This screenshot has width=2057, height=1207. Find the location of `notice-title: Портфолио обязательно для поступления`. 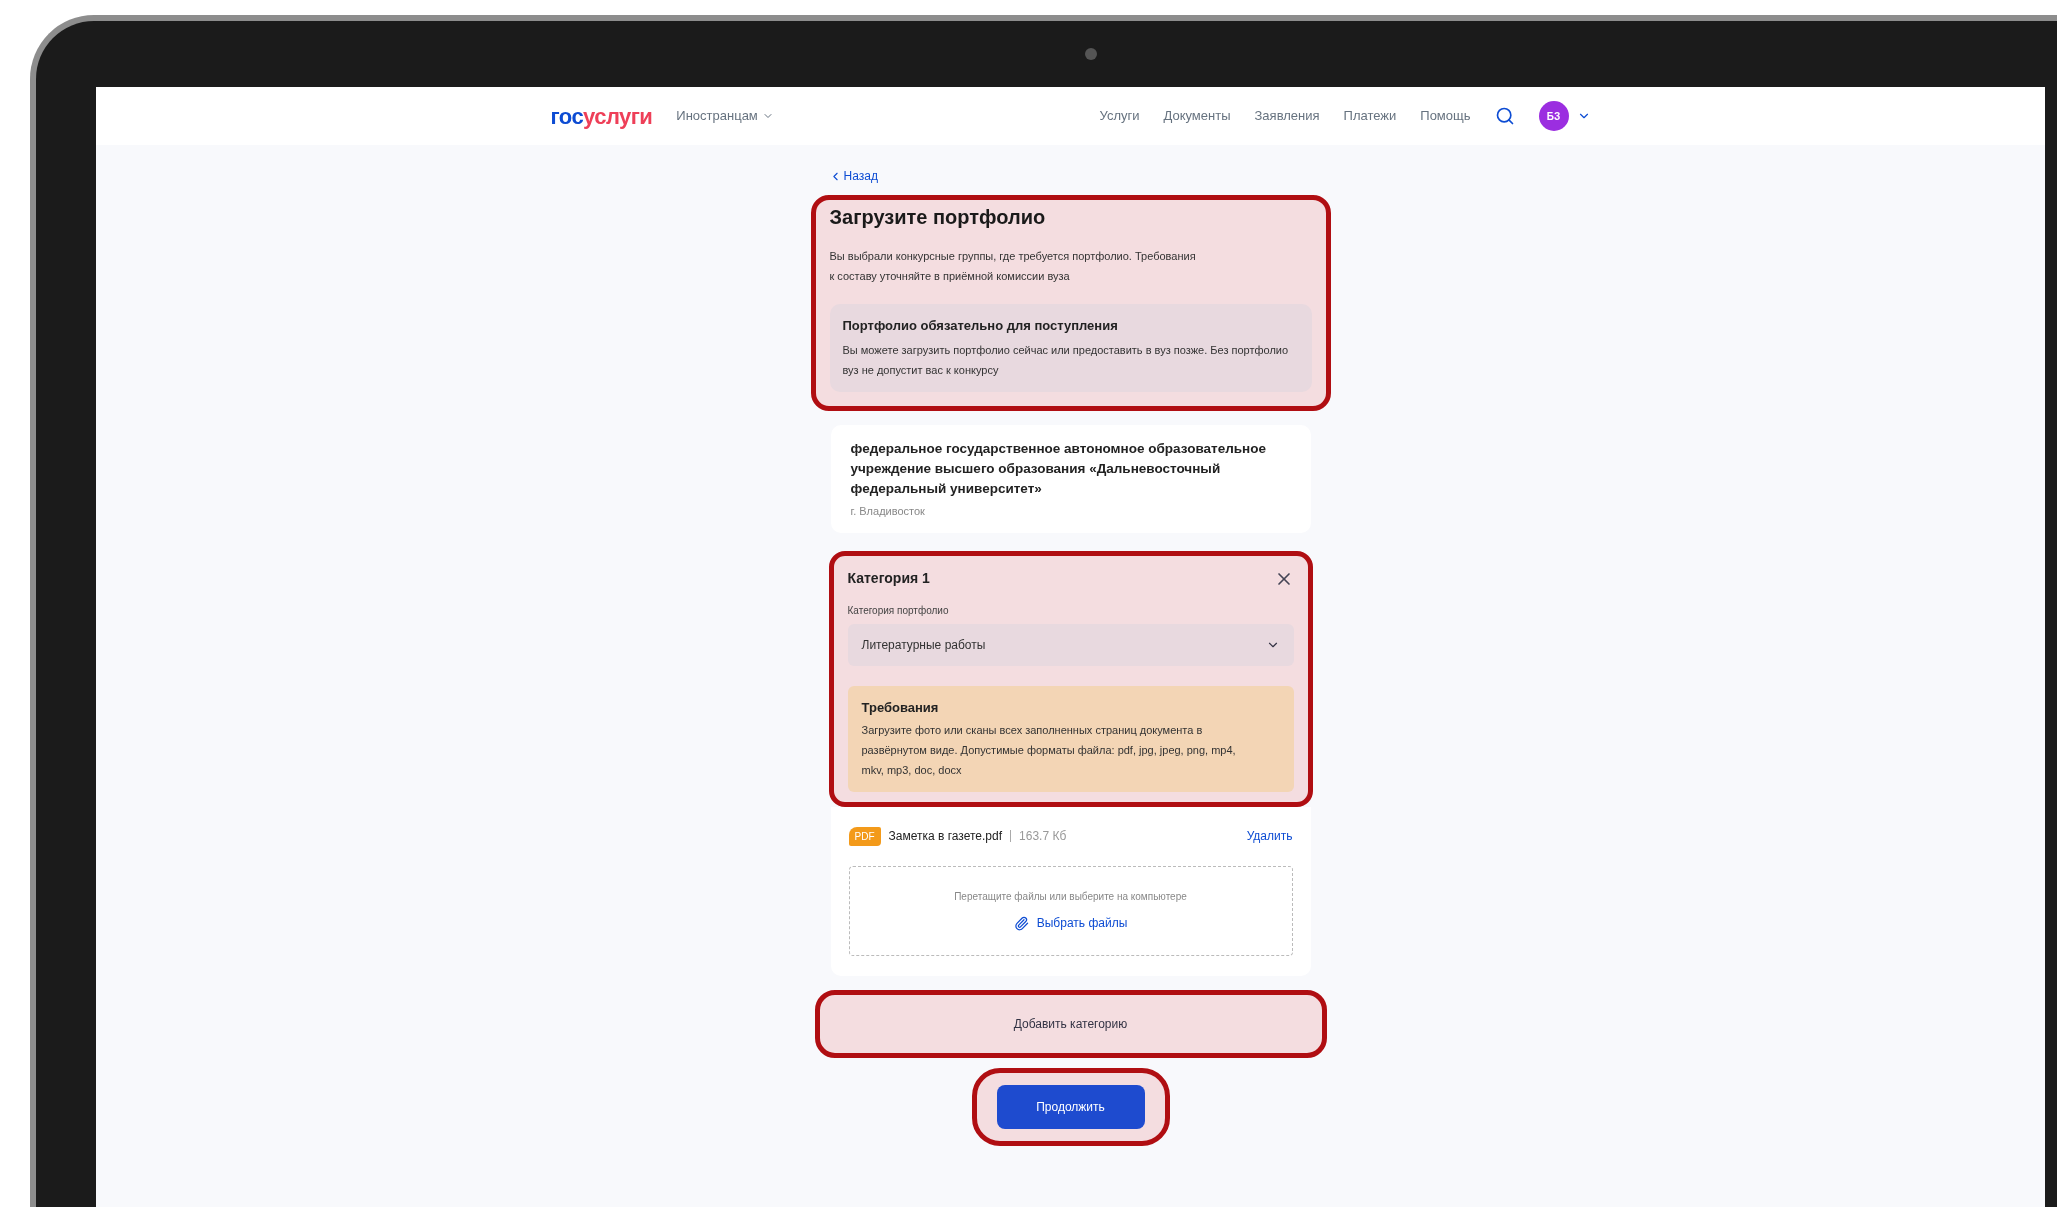

notice-title: Портфолио обязательно для поступления is located at coordinates (980, 326).